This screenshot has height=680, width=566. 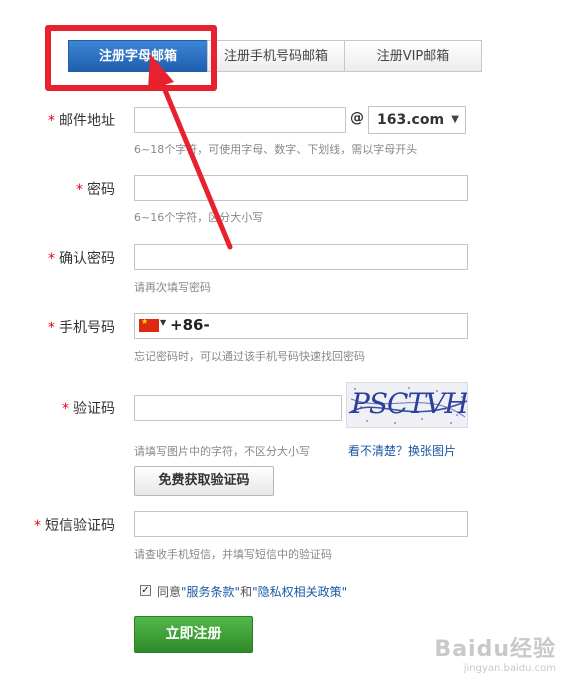 I want to click on watermark-url: jingyan.baidu.com, so click(x=509, y=668).